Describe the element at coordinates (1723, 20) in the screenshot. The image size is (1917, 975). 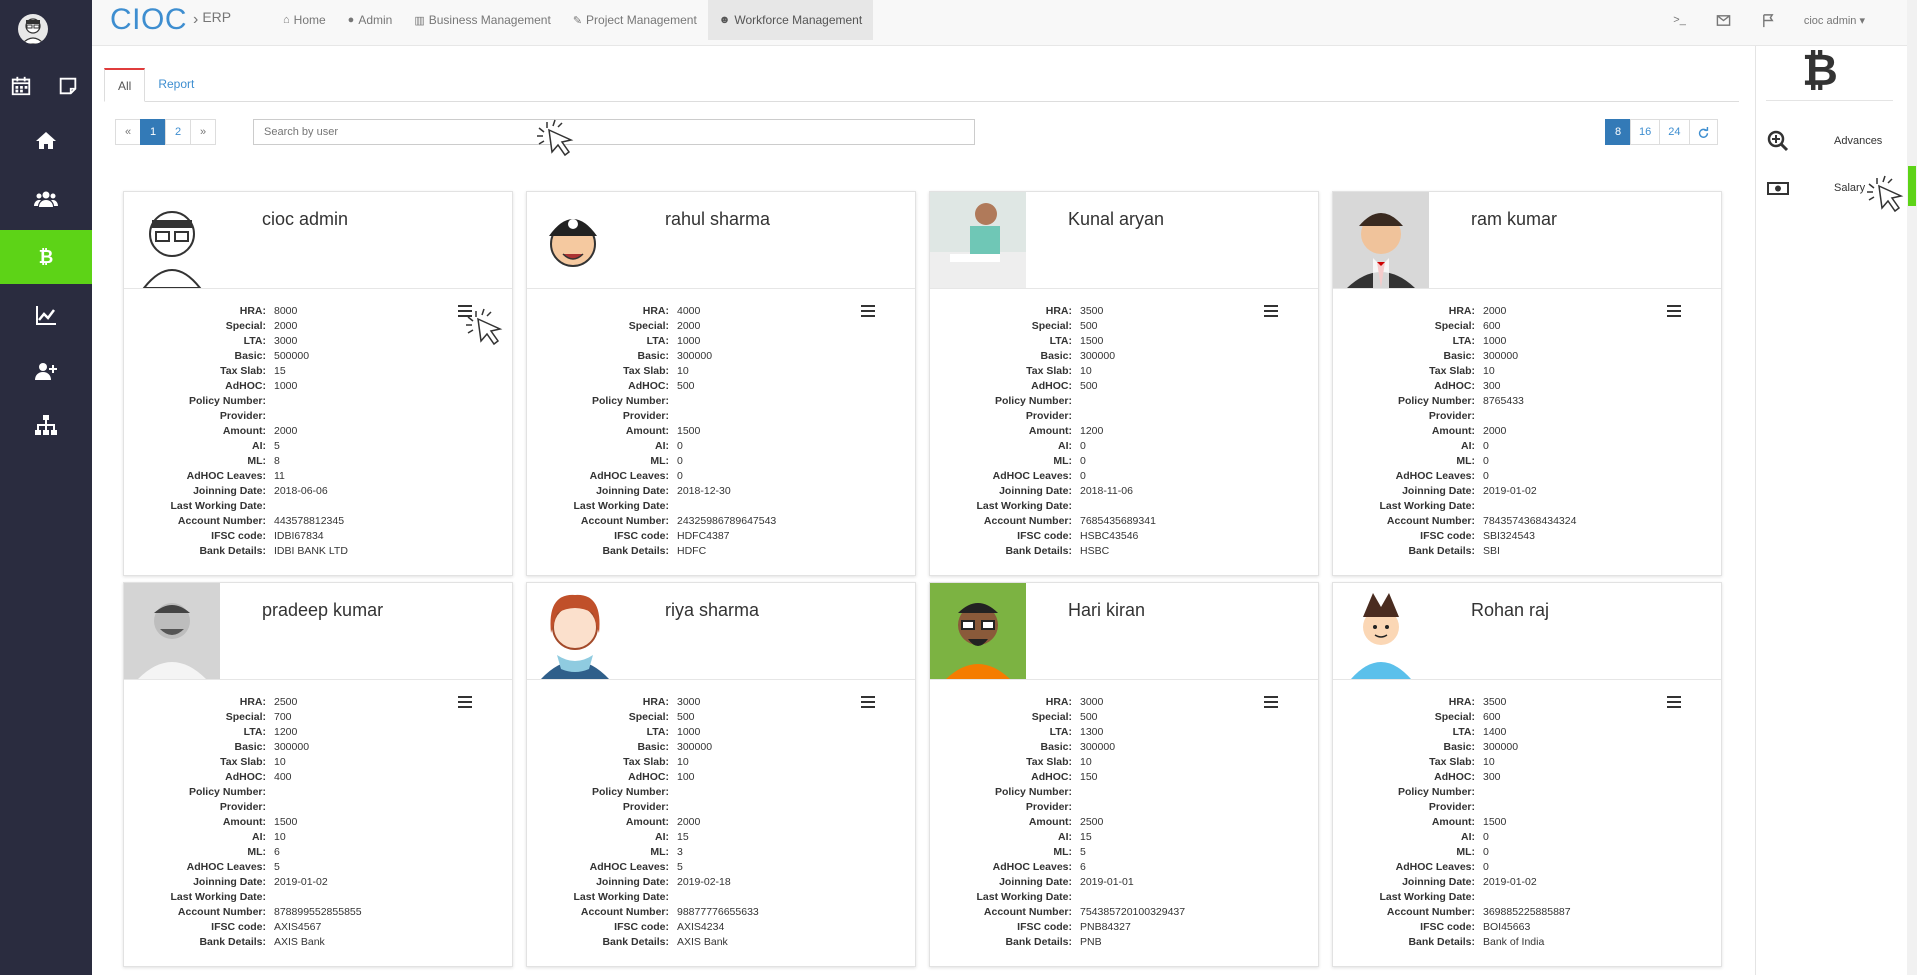
I see `envelope-icon` at that location.